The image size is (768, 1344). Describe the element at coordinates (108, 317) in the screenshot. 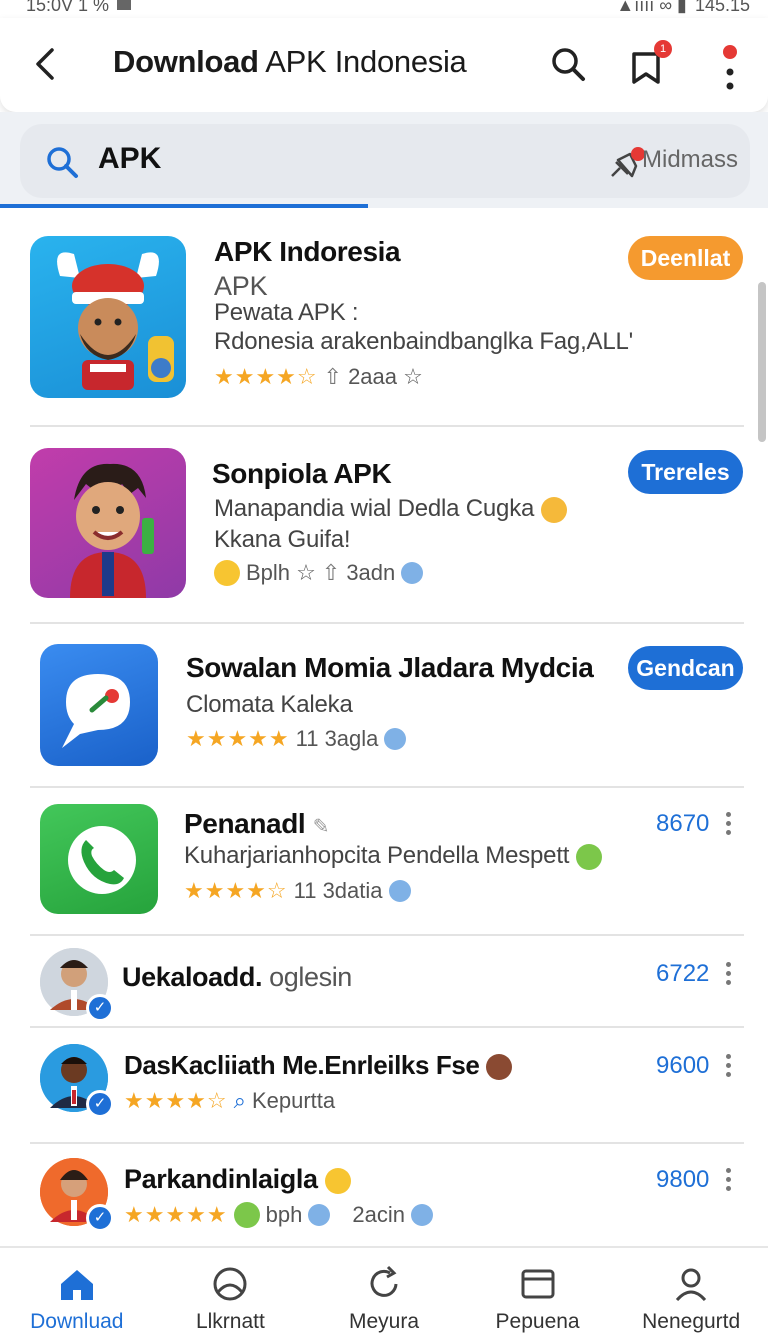

I see `viking-character-icon` at that location.